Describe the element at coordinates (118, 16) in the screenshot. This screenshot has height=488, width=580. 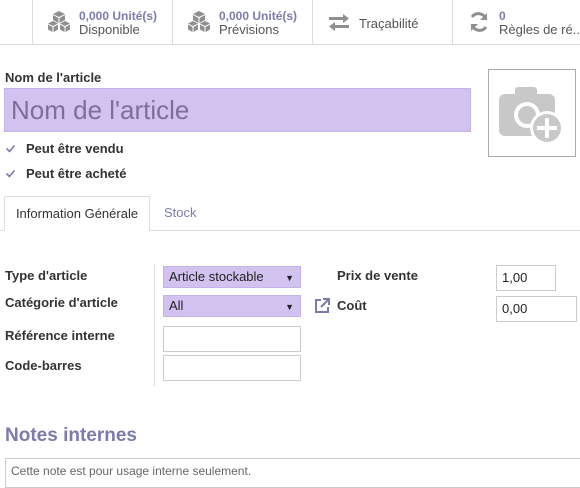
I see `onhand-qty-value: 0,000 Unité(s)` at that location.